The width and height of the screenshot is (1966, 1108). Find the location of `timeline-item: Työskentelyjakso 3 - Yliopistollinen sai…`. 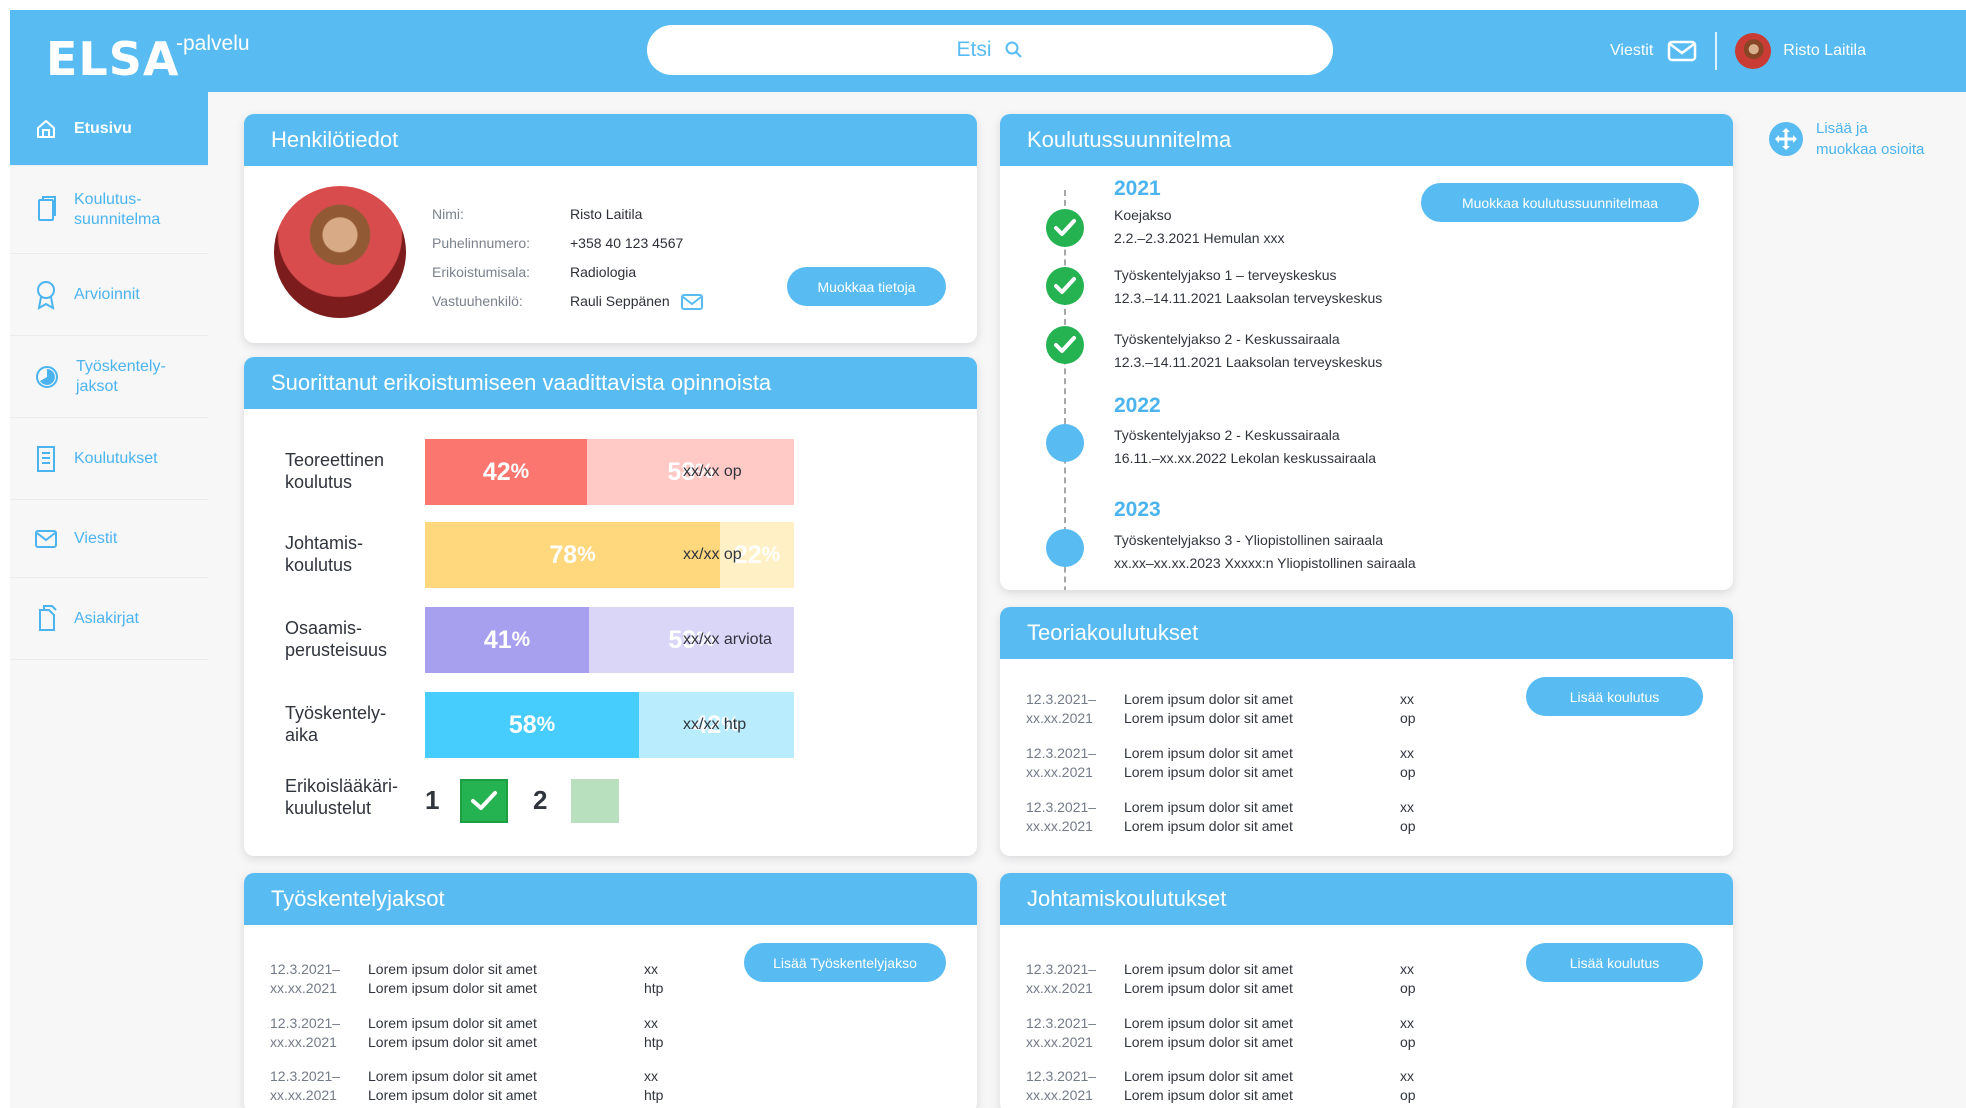

timeline-item: Työskentelyjakso 3 - Yliopistollinen sai… is located at coordinates (1265, 552).